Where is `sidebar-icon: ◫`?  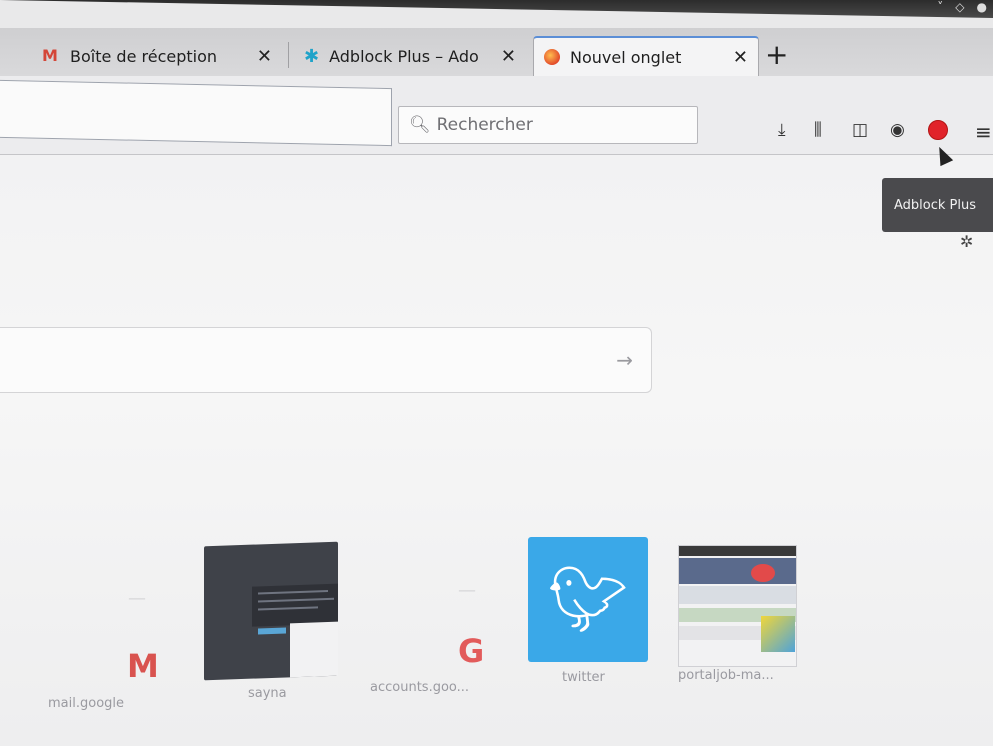 sidebar-icon: ◫ is located at coordinates (860, 130).